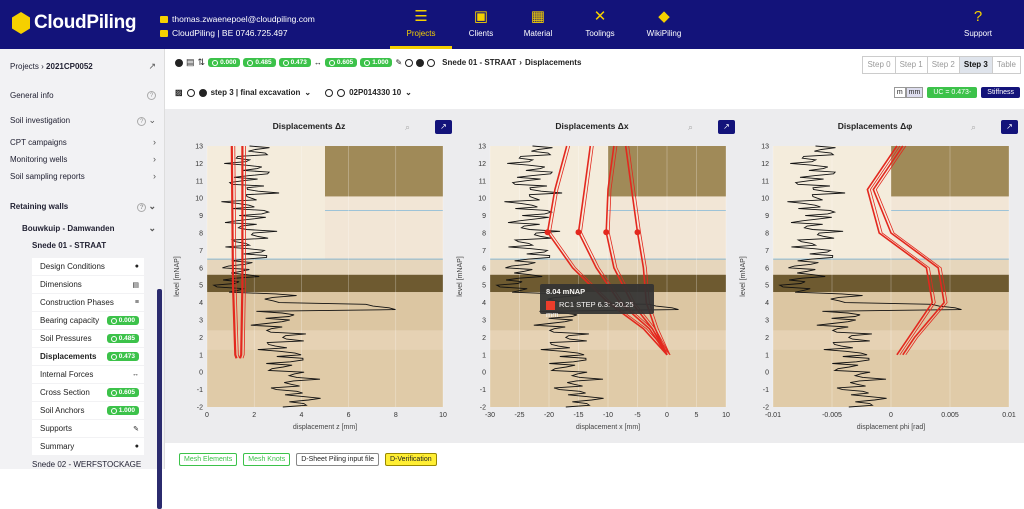 Image resolution: width=1024 pixels, height=509 pixels. What do you see at coordinates (88, 356) in the screenshot?
I see `sidebar-item-displacements: Displacements 0.473` at bounding box center [88, 356].